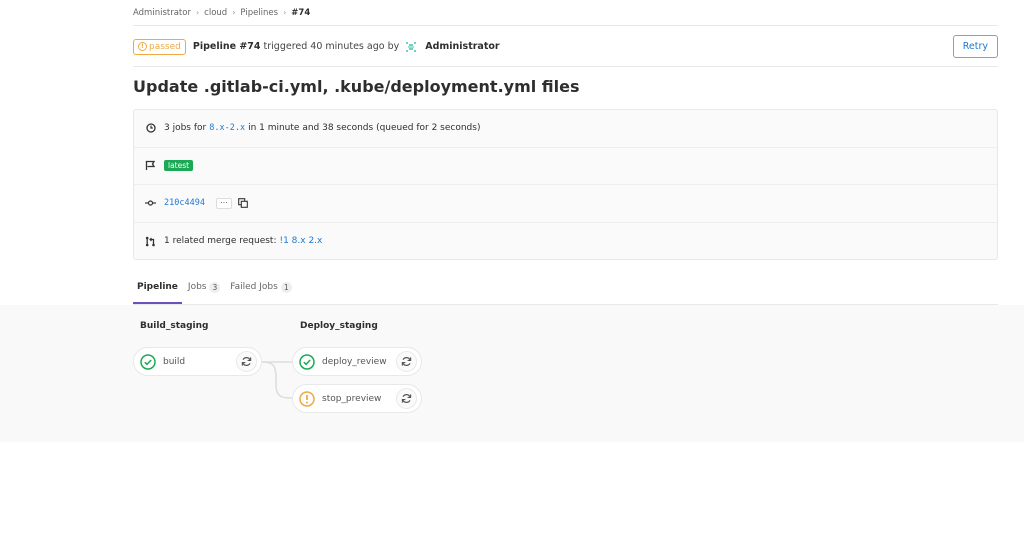 The image size is (1024, 540). Describe the element at coordinates (150, 165) in the screenshot. I see `flag-icon` at that location.